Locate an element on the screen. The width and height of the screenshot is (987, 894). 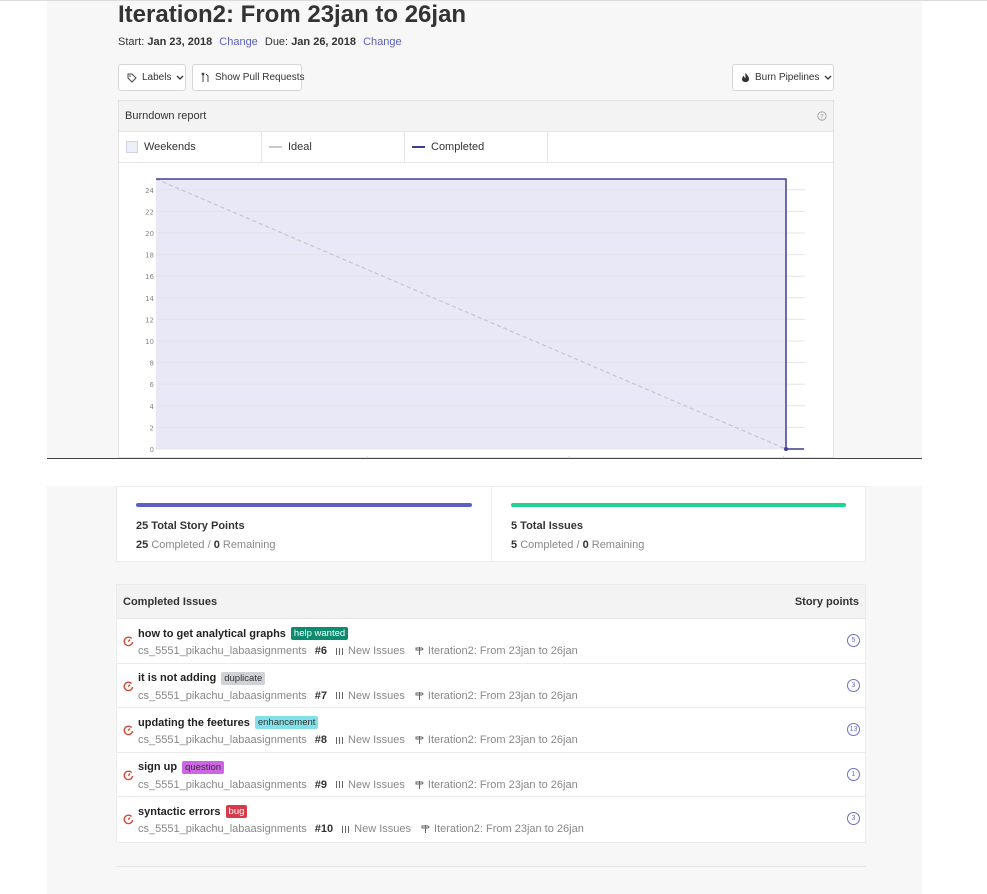
due-label: Due: is located at coordinates (276, 42).